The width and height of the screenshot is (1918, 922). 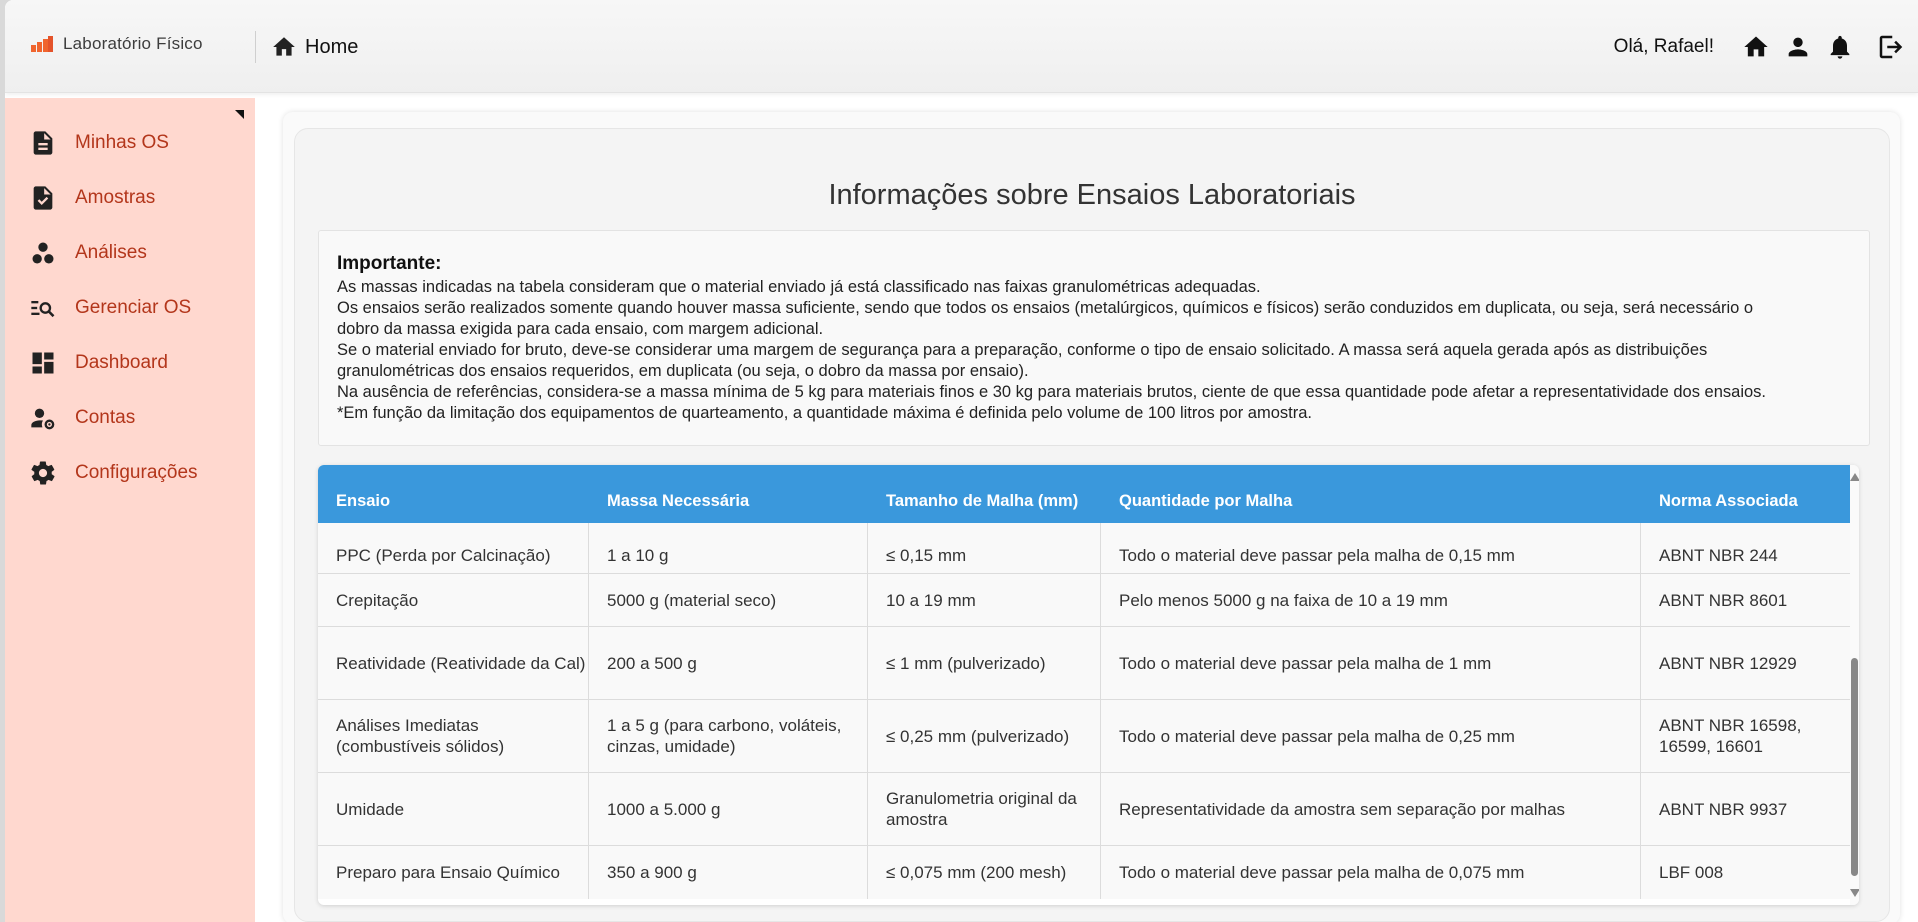 I want to click on sidebar-item-label: Dashboard, so click(x=121, y=362).